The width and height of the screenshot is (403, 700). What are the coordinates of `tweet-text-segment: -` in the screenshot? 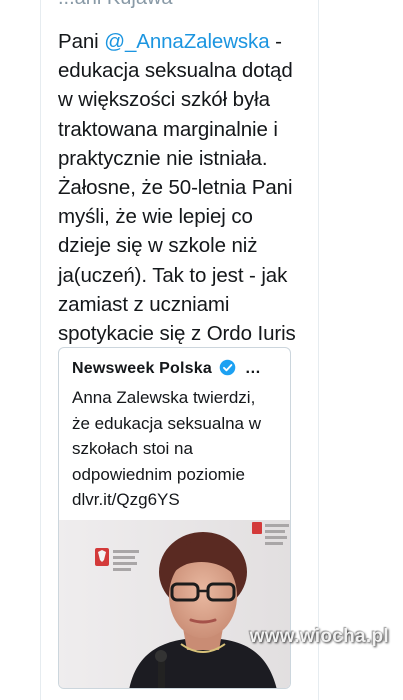 It's located at (275, 41).